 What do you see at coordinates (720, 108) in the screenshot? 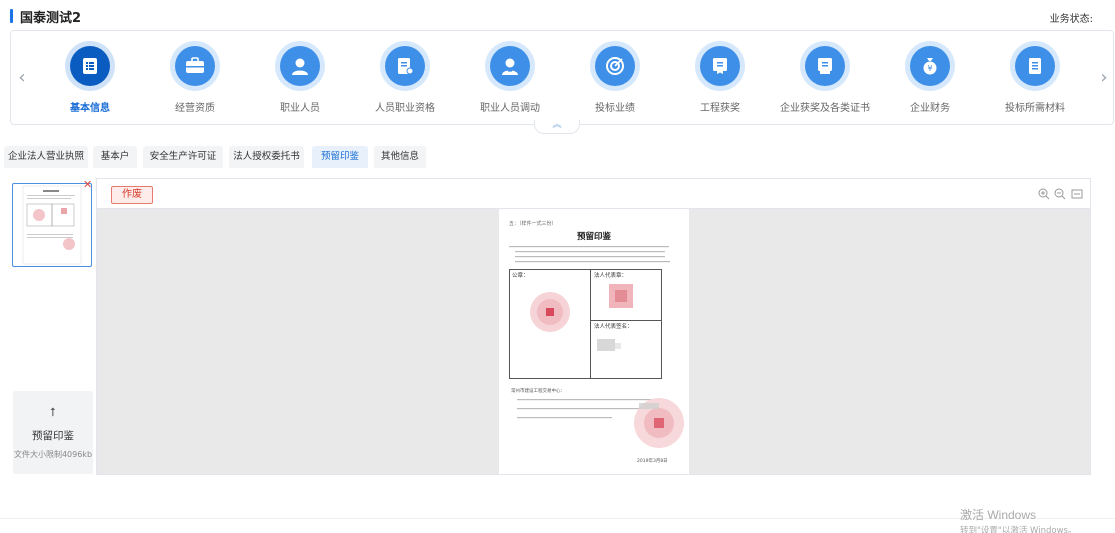
I see `nav-item-label: 工程获奖` at bounding box center [720, 108].